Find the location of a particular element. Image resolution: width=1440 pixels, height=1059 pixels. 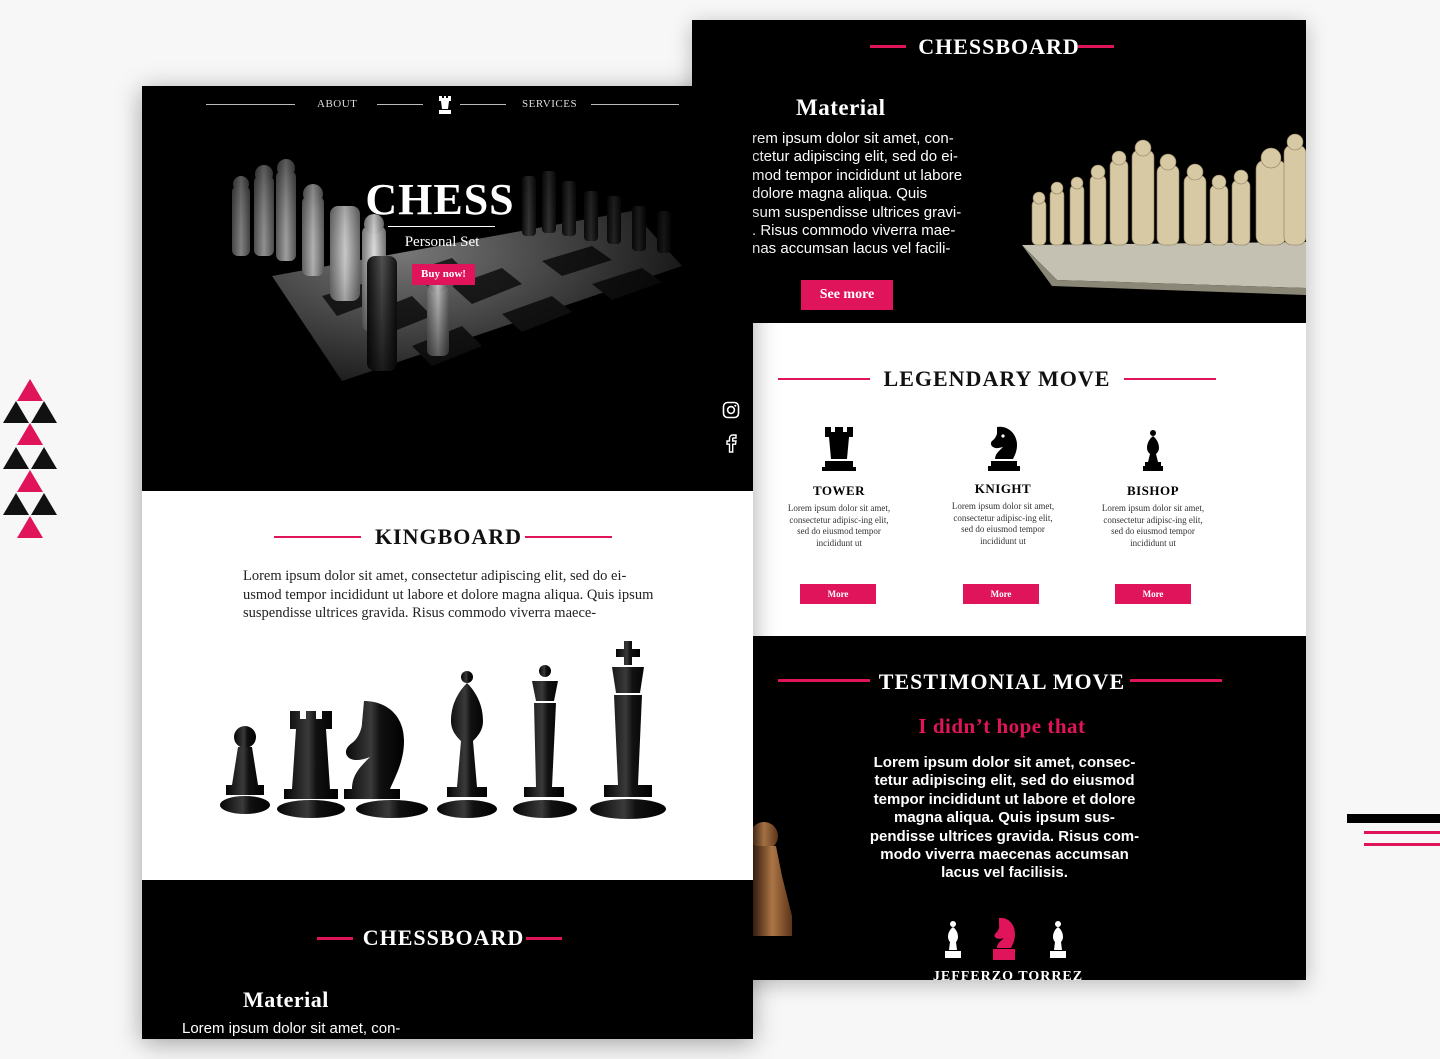

quote-title: I didn’t hope that is located at coordinates (1002, 726).